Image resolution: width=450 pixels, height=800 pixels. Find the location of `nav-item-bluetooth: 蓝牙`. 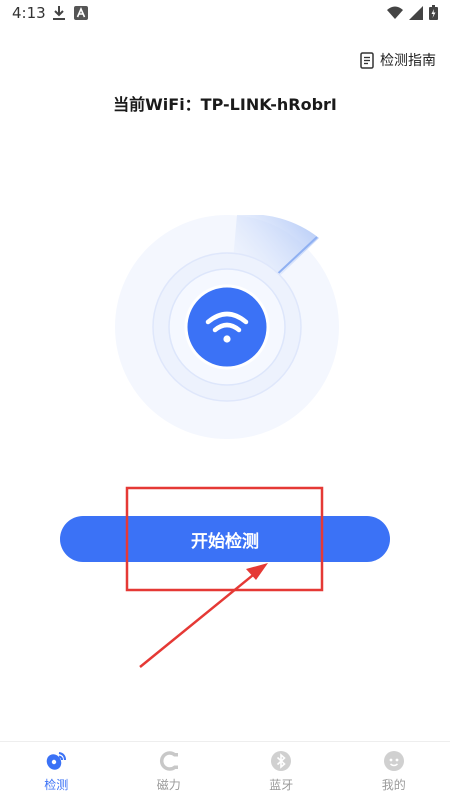

nav-item-bluetooth: 蓝牙 is located at coordinates (281, 771).